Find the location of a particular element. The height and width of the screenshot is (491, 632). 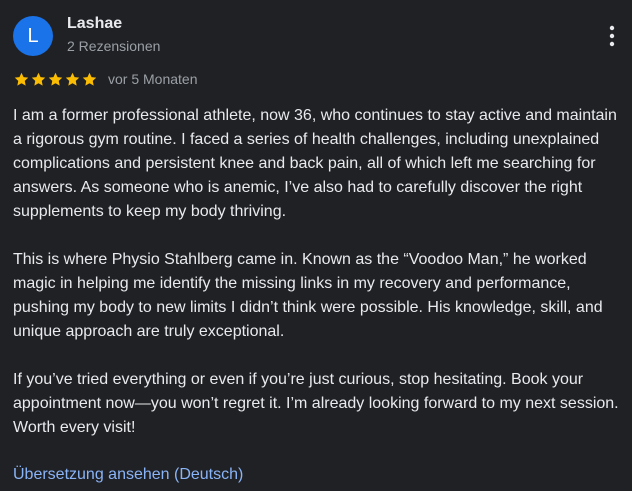

star-rating is located at coordinates (55, 79).